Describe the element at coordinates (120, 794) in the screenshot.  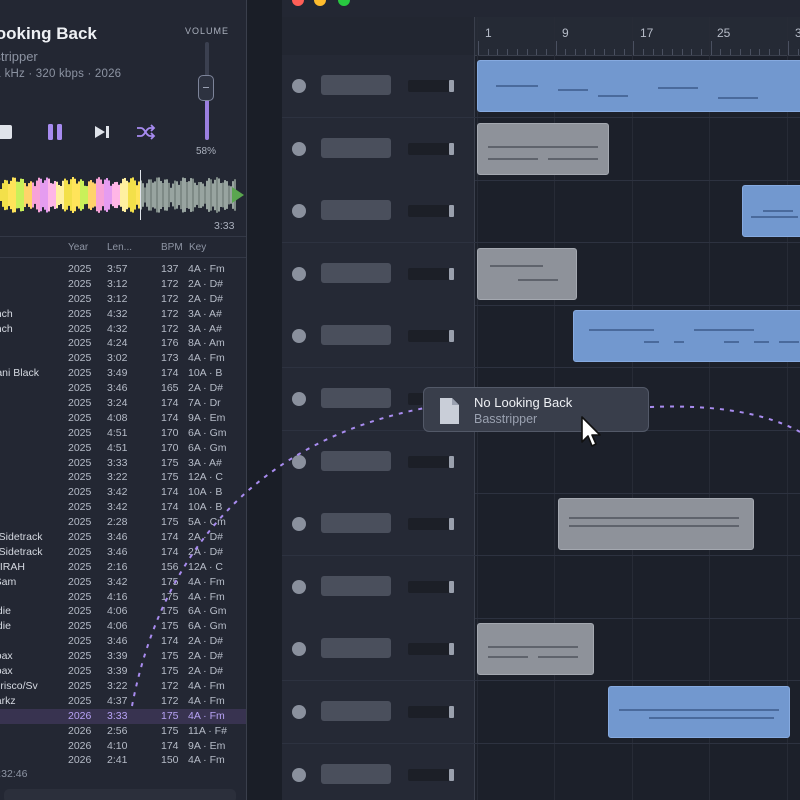
I see `search-bar` at that location.